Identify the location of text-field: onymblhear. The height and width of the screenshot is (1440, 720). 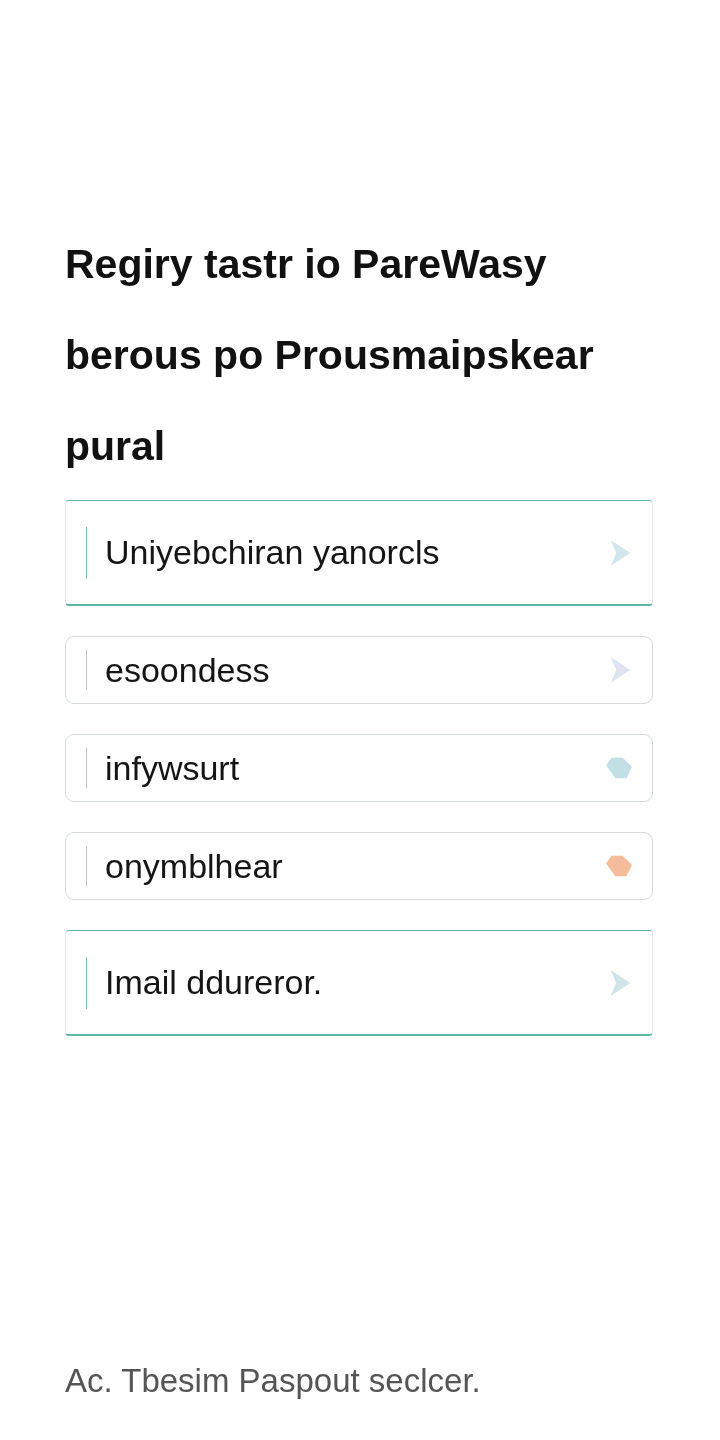
(359, 866).